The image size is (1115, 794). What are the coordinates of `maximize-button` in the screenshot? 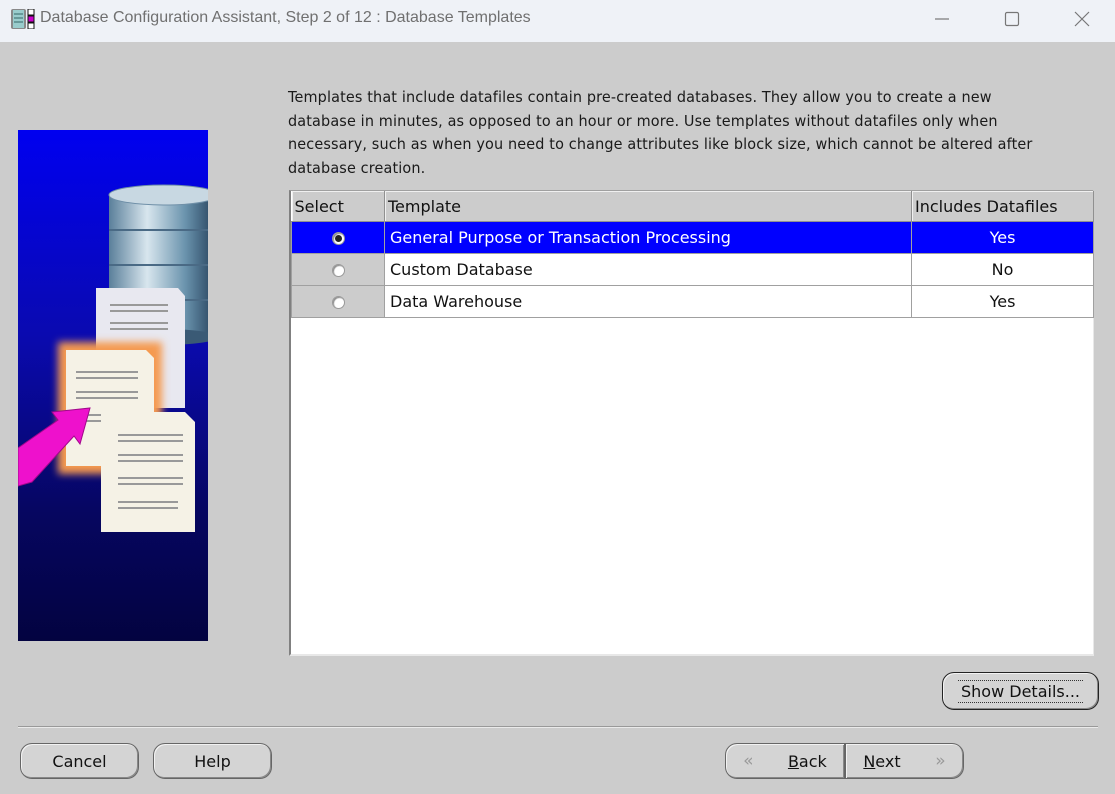 It's located at (1012, 19).